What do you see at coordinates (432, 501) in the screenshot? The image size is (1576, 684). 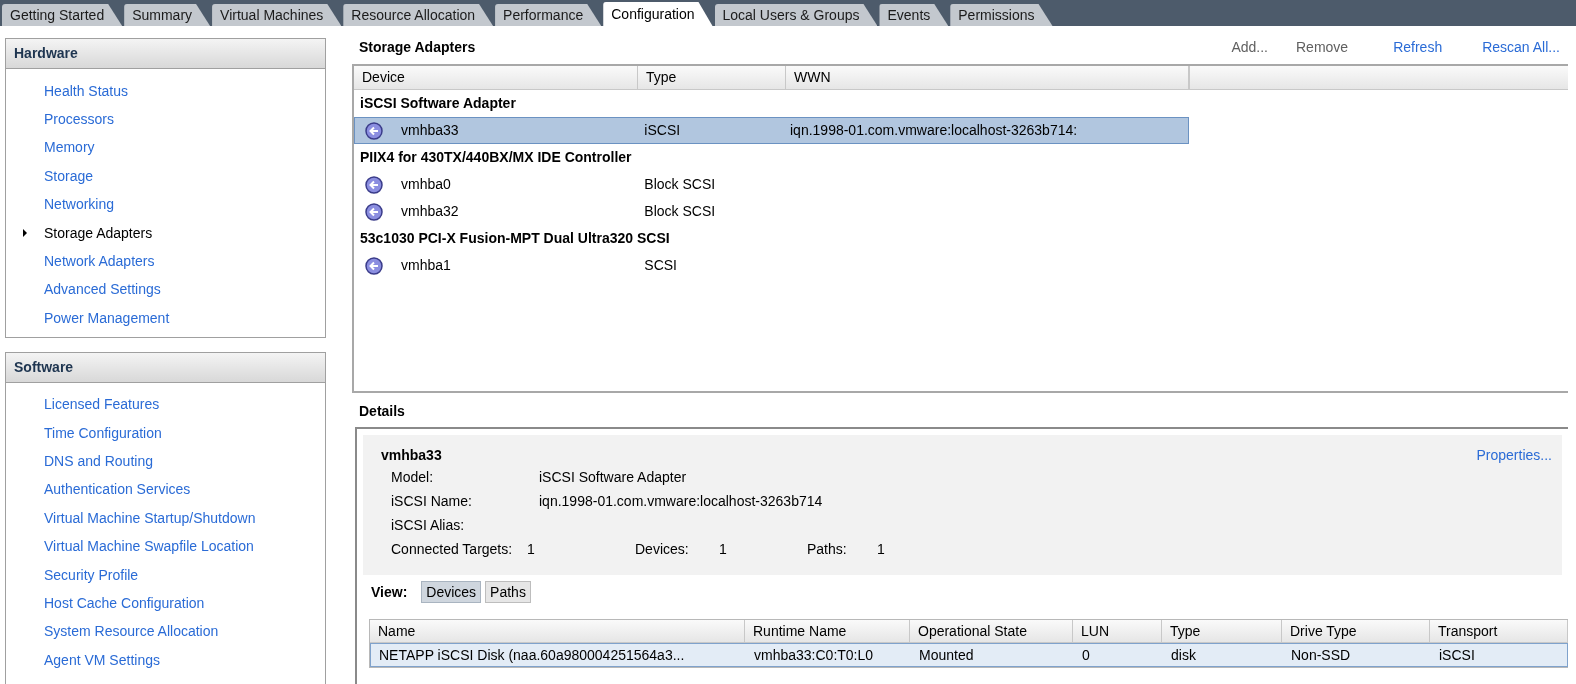 I see `field-label: iSCSI Name:` at bounding box center [432, 501].